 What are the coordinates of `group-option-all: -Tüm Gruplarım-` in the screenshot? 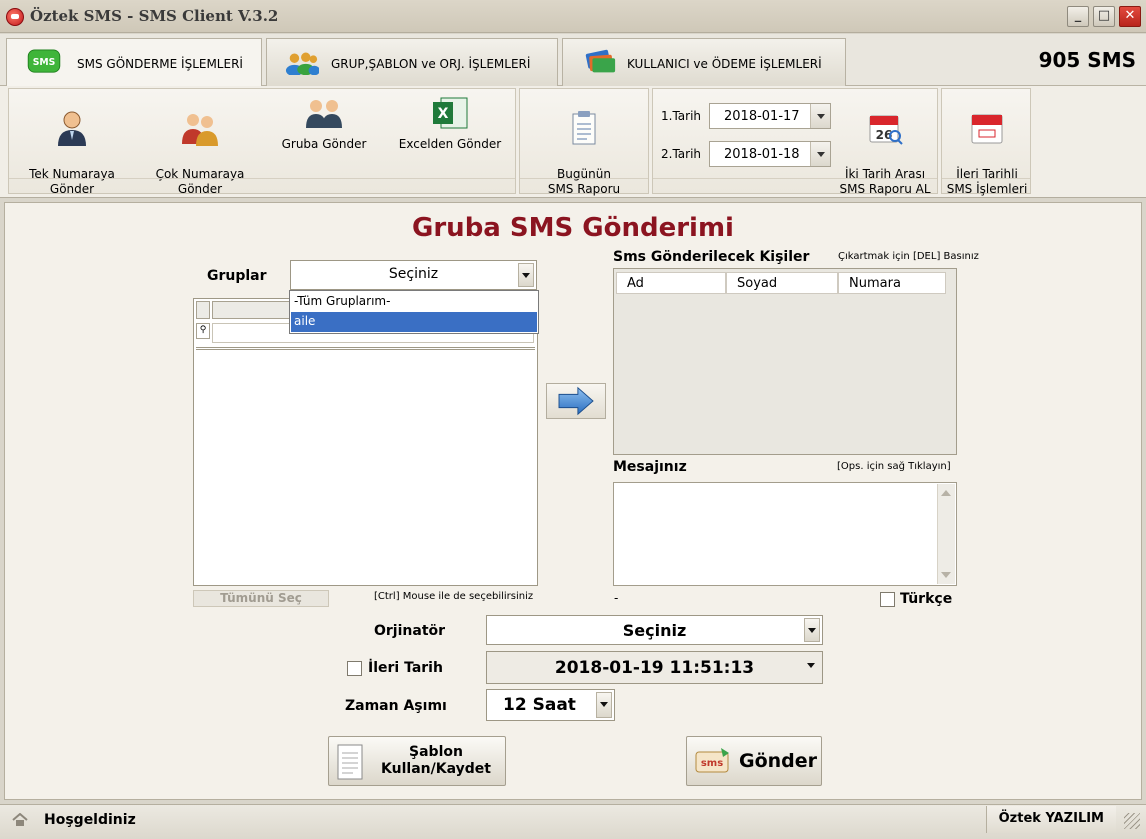 It's located at (414, 302).